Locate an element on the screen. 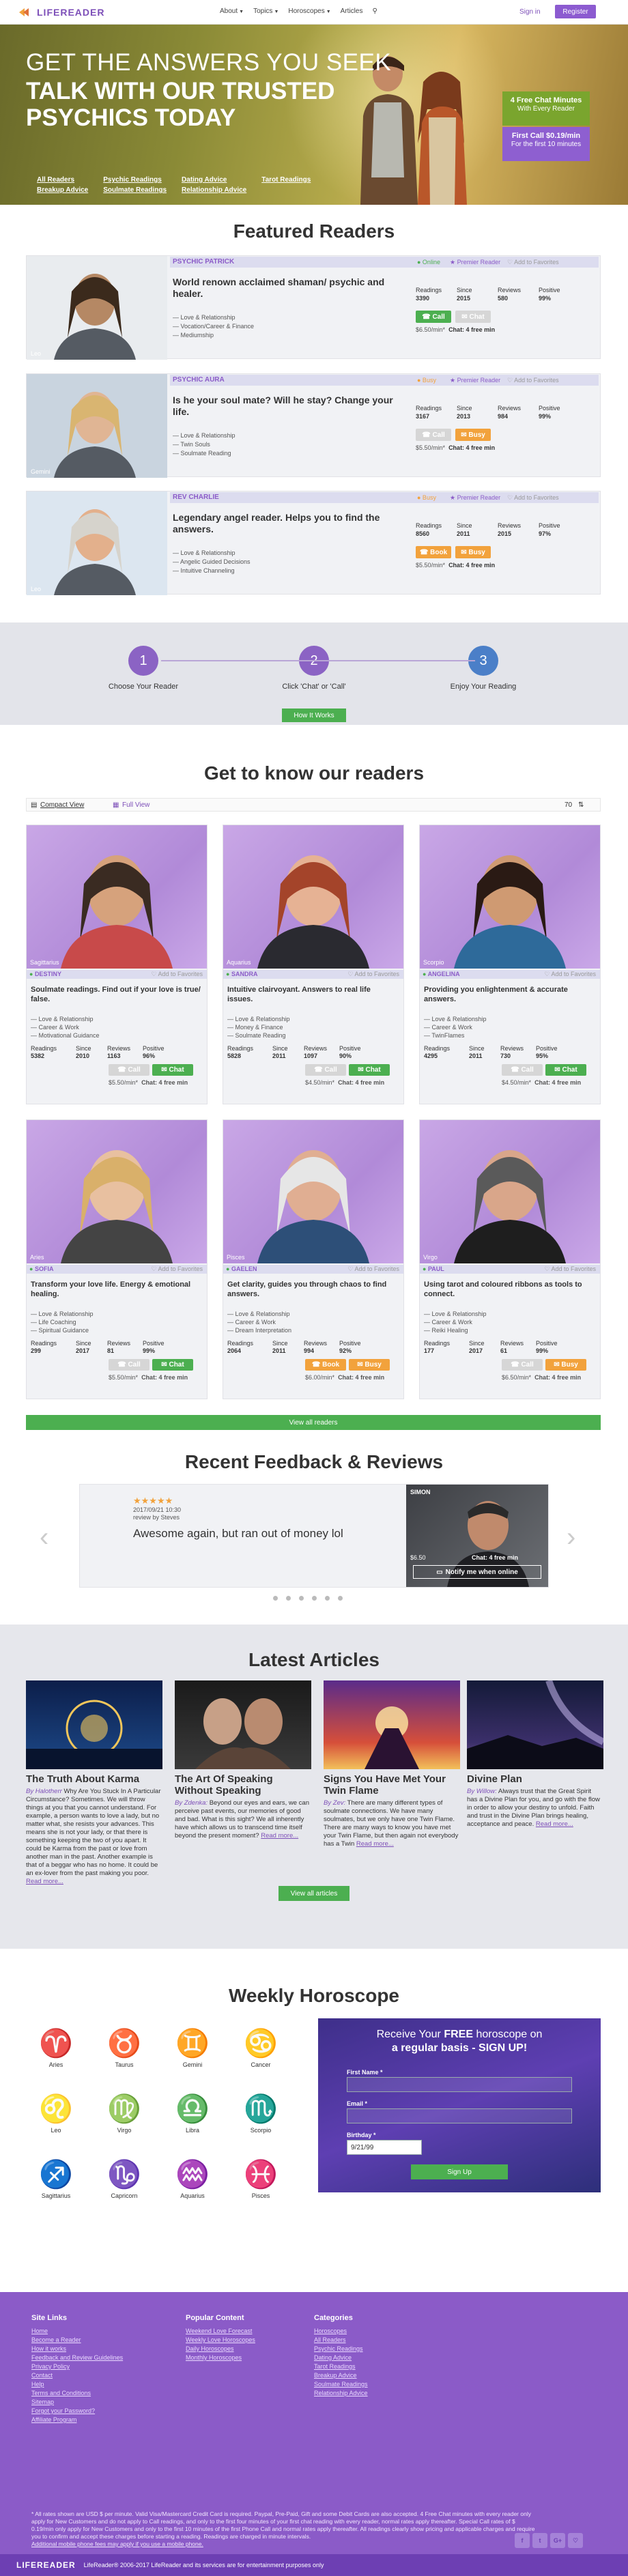 The height and width of the screenshot is (2576, 628). search-icon: ⚲ is located at coordinates (374, 11).